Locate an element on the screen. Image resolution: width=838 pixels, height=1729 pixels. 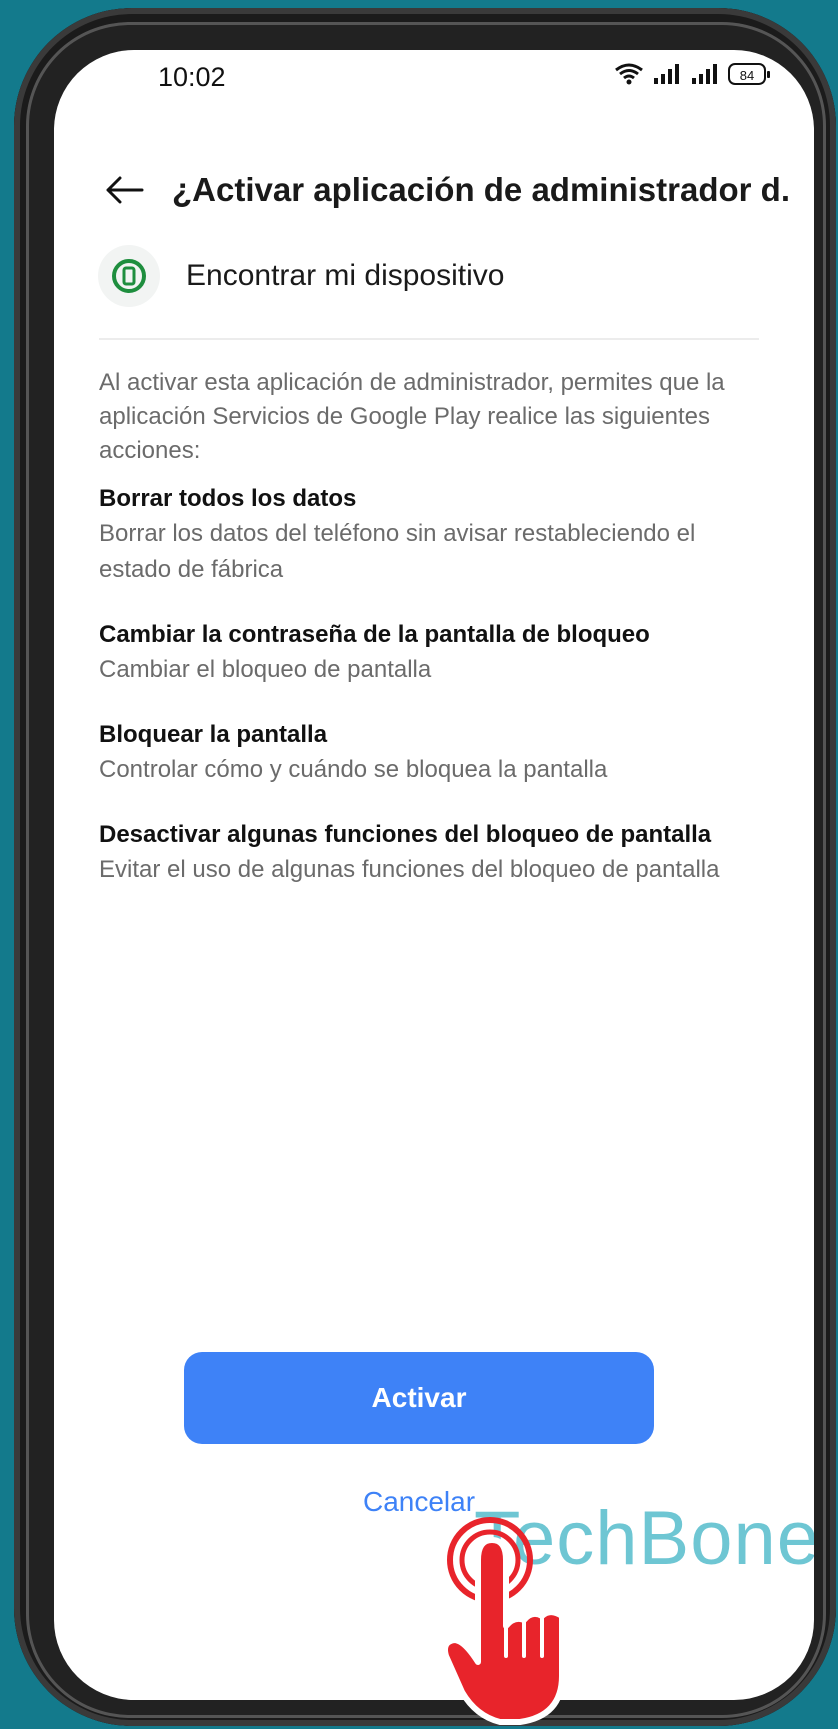
permission-description: Cambiar el bloqueo de pantalla is located at coordinates (265, 669).